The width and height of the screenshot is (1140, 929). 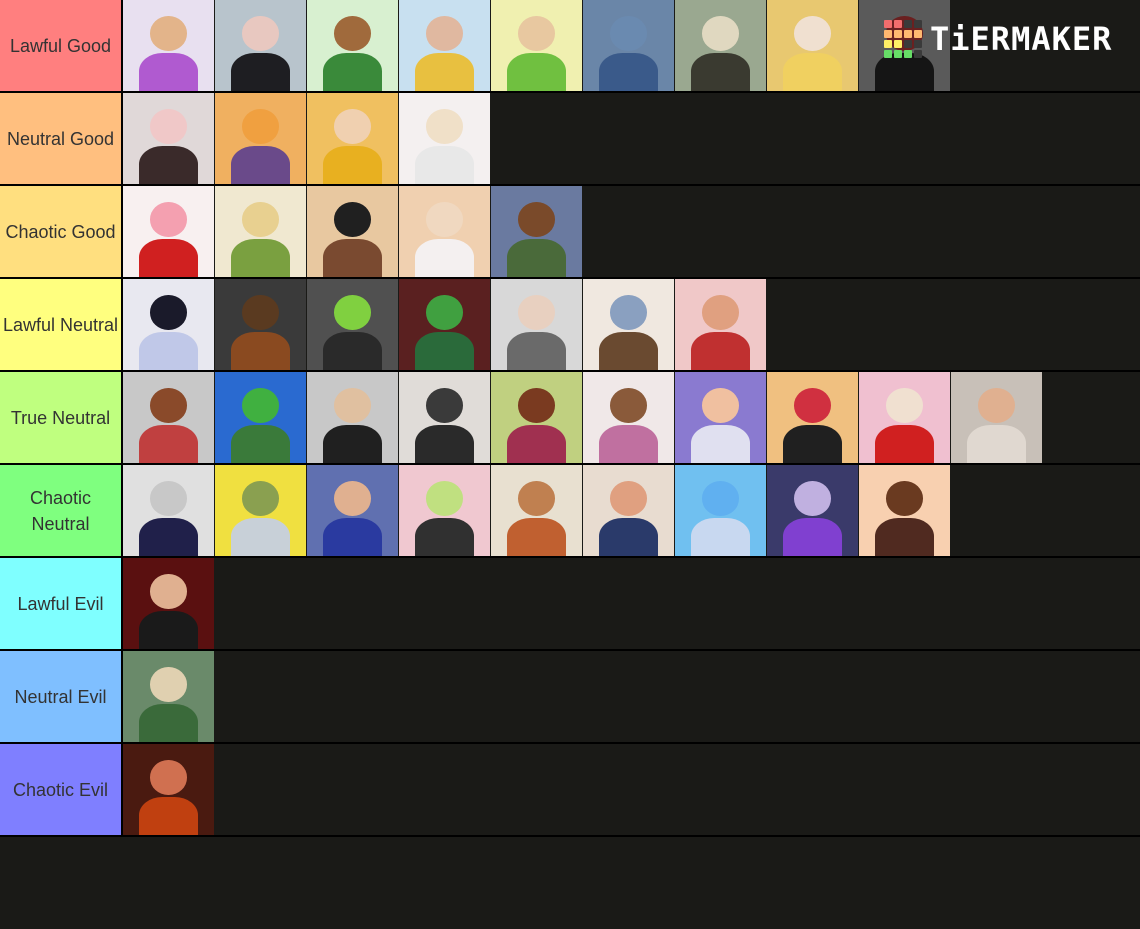 I want to click on tier-row: Lawful Evil, so click(x=570, y=604).